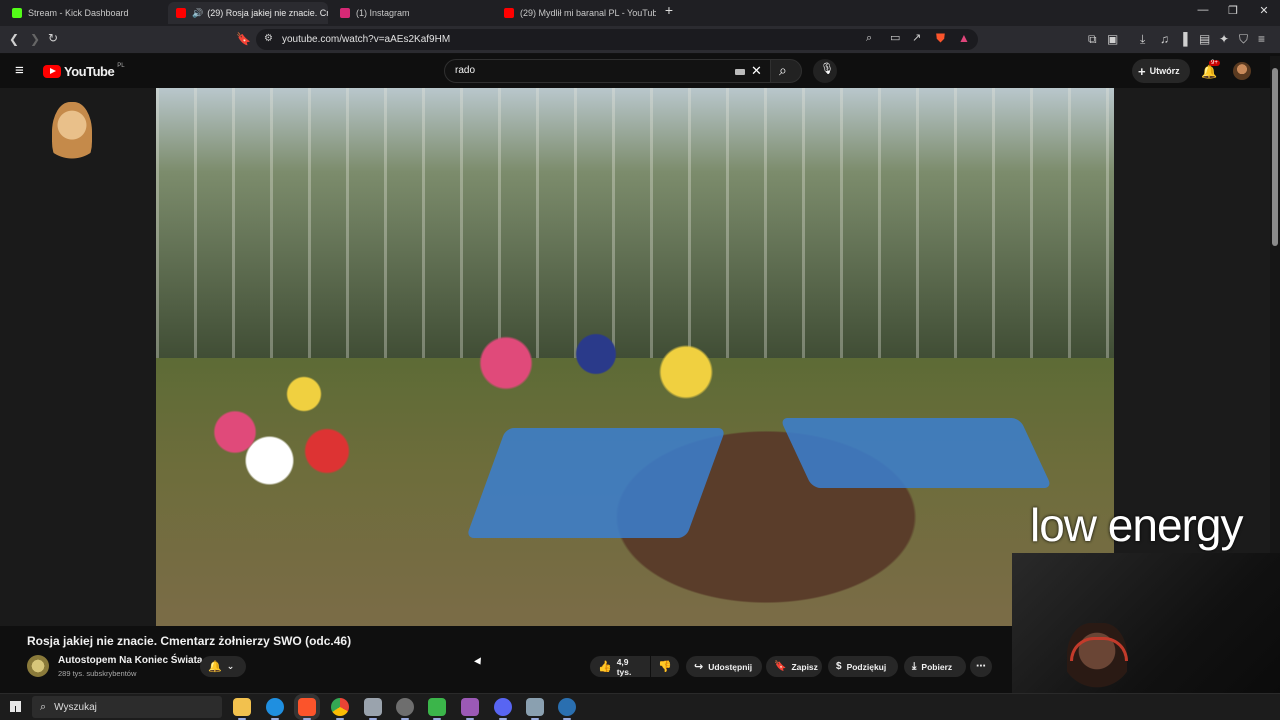 Image resolution: width=1280 pixels, height=720 pixels. What do you see at coordinates (35, 39) in the screenshot?
I see `forward-icon: ❯` at bounding box center [35, 39].